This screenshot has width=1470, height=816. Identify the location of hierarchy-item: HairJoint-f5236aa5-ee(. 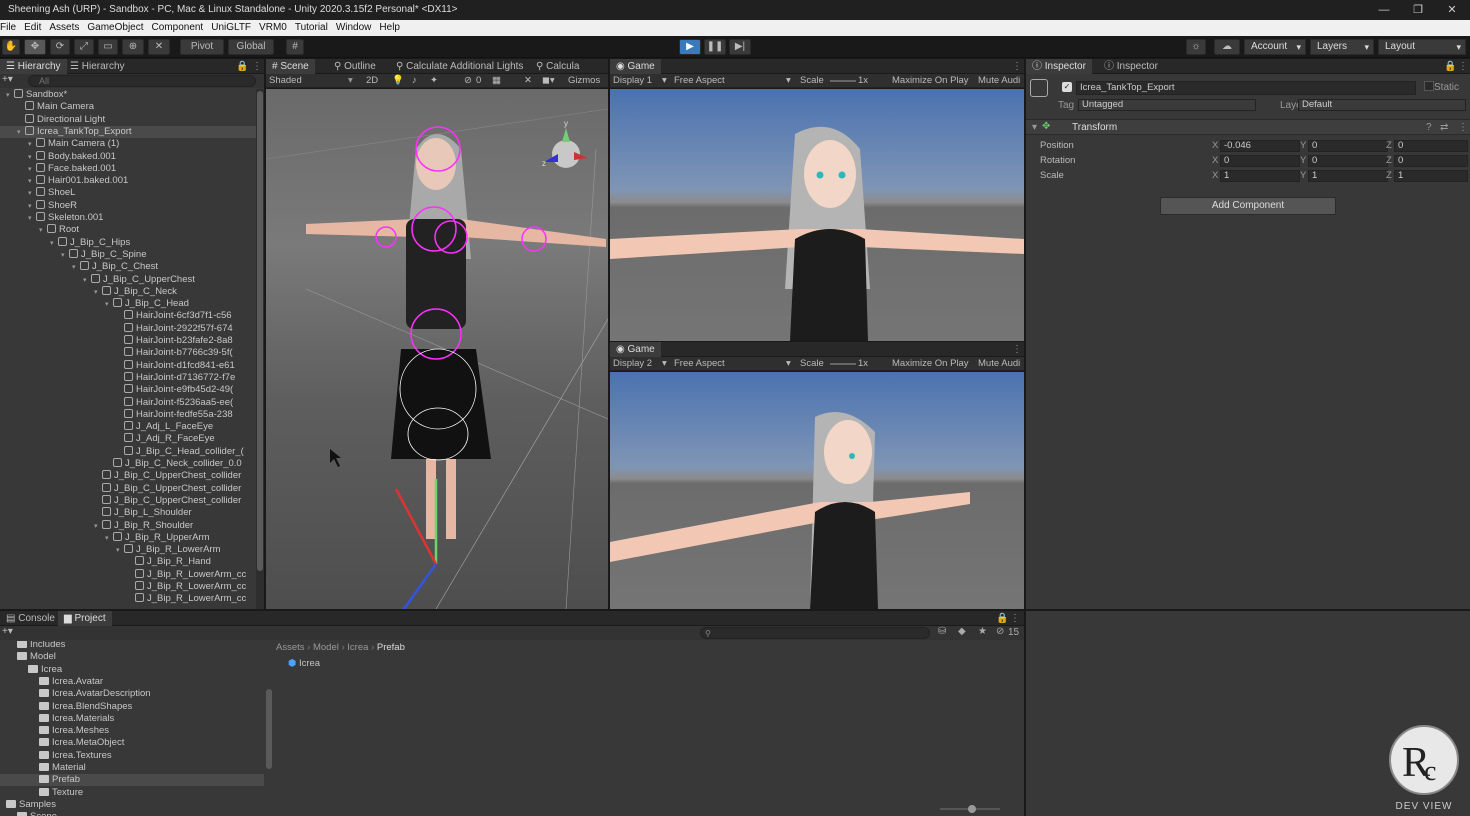
(128, 402).